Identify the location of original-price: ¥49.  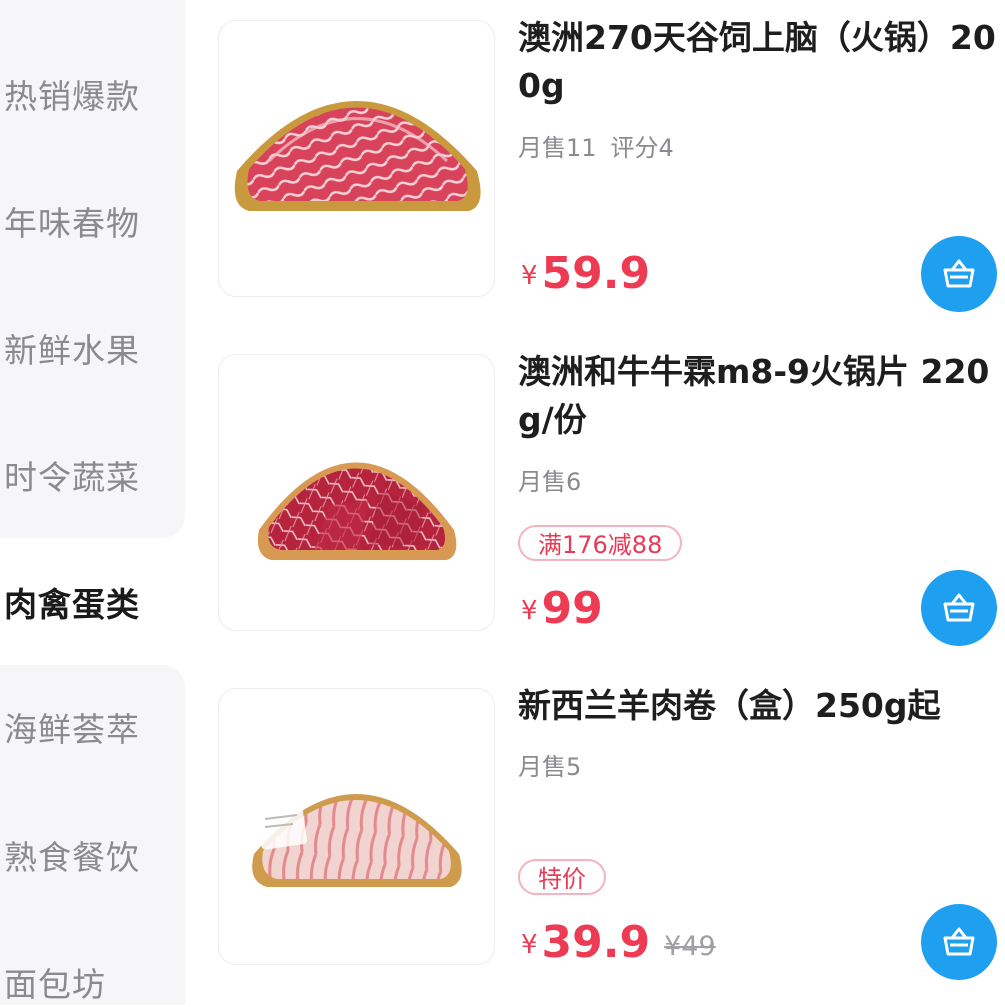
(690, 946).